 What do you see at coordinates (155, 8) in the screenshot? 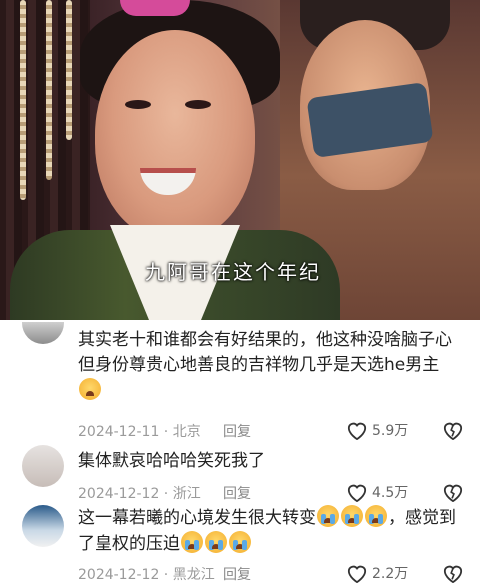
I see `hair-flower` at bounding box center [155, 8].